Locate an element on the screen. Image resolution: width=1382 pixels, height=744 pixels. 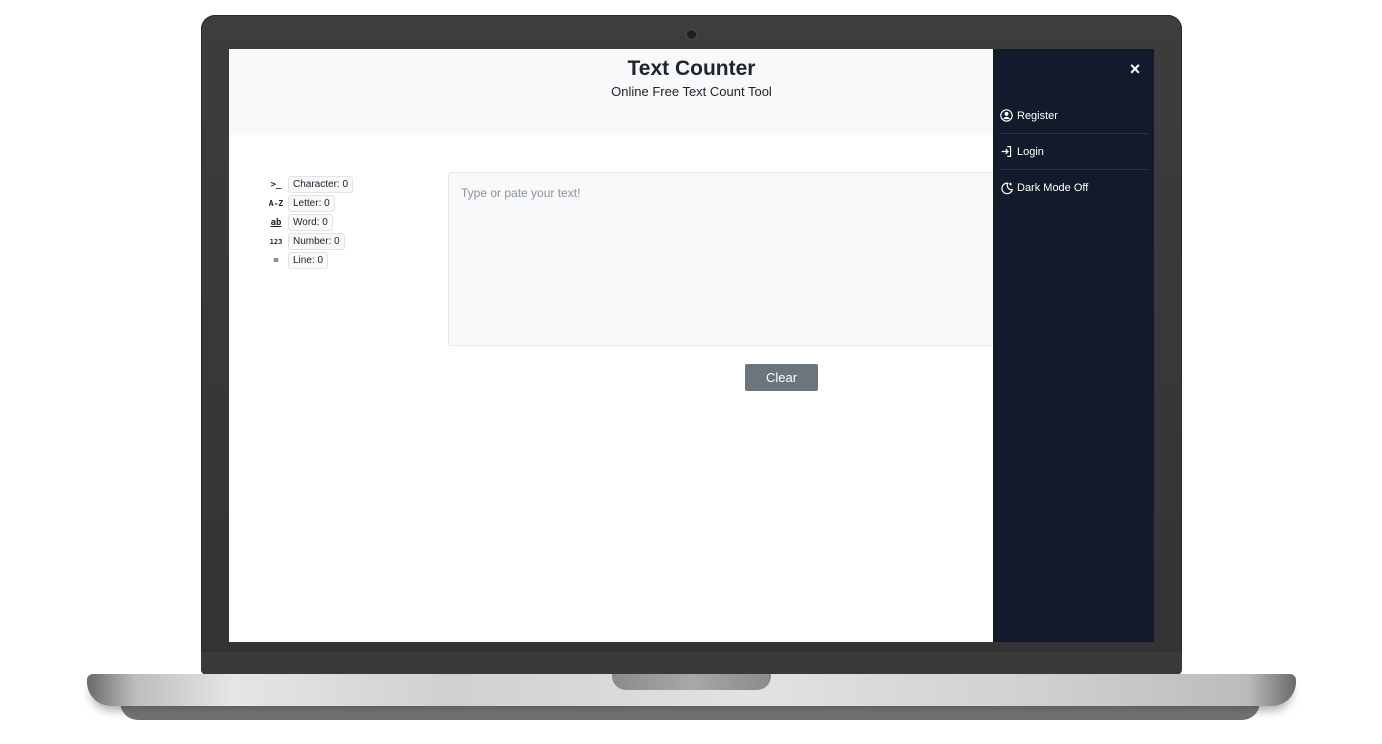
stat-line-badge: Line: 0 is located at coordinates (308, 260).